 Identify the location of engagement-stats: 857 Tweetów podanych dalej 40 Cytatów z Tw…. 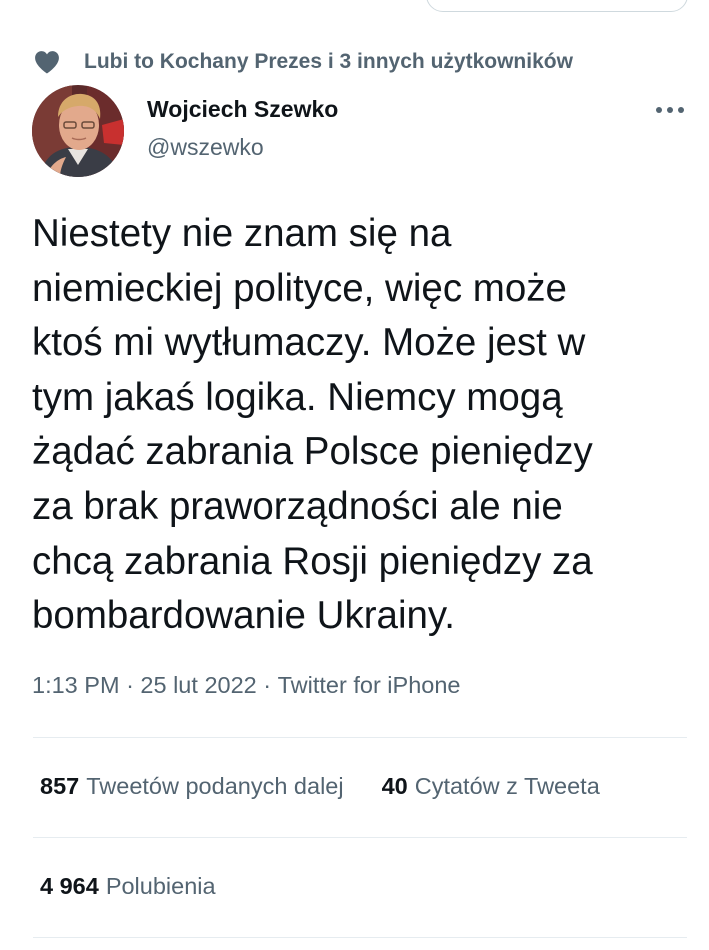
(320, 786).